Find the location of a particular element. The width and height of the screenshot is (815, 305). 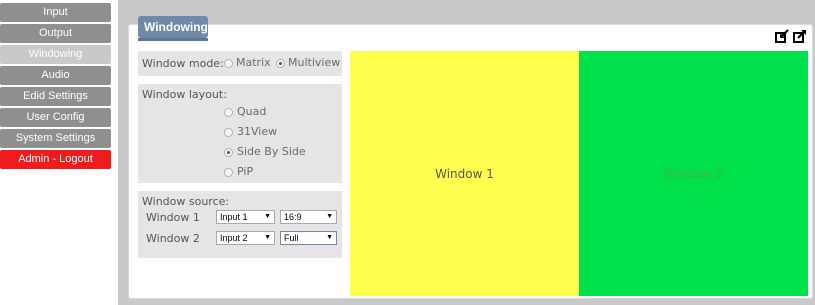

window-mode-label: Window mode: is located at coordinates (183, 63).